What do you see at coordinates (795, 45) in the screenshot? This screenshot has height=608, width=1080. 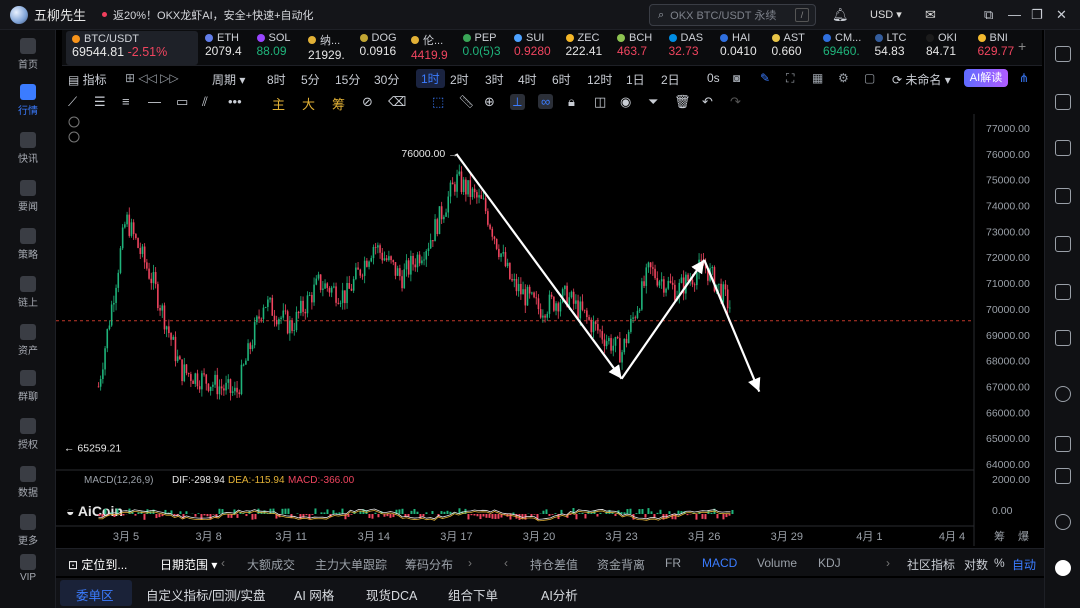 I see `ticker-item: AST 0.660` at bounding box center [795, 45].